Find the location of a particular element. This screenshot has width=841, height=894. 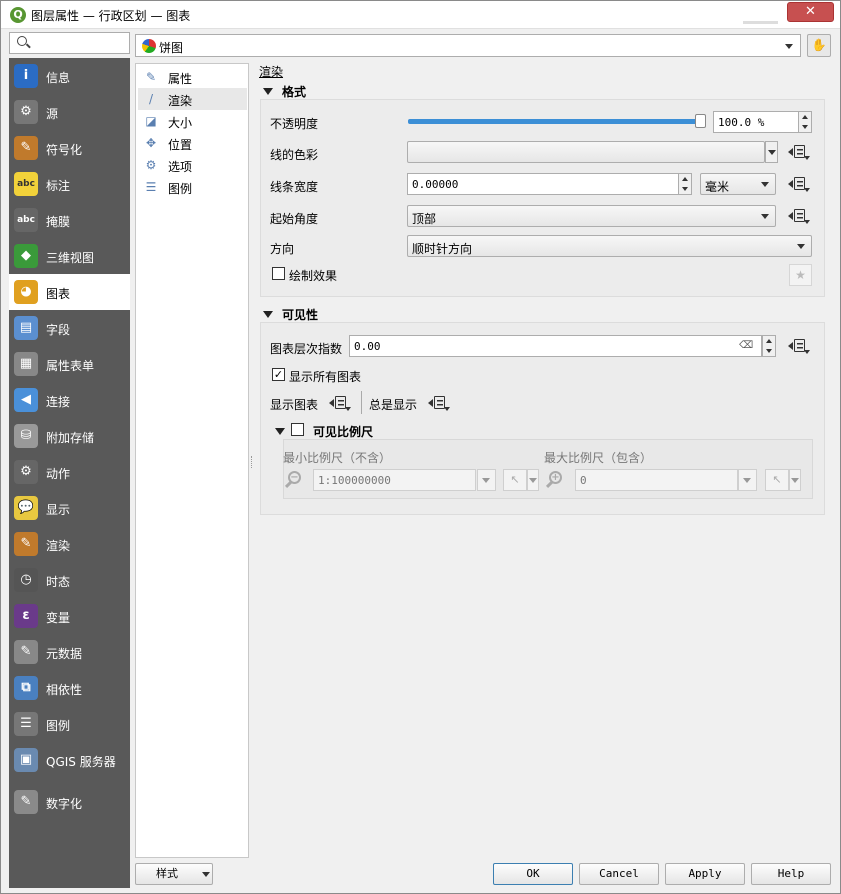

max-scale-label: 最大比例尺（包含） is located at coordinates (598, 458).